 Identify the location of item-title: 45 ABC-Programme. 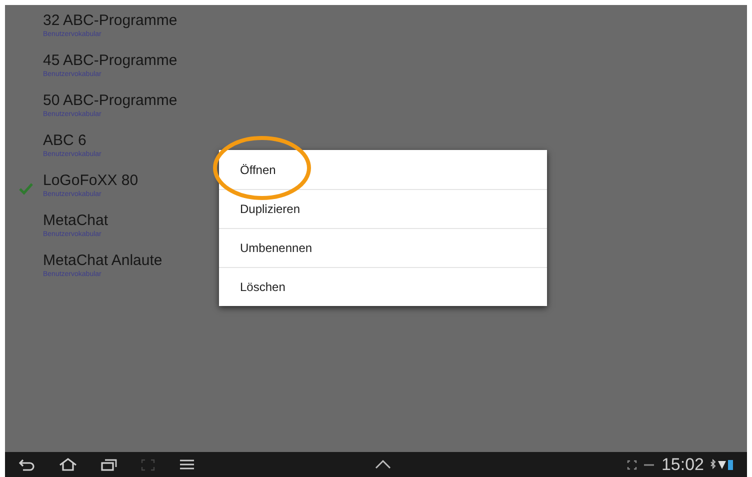
(110, 61).